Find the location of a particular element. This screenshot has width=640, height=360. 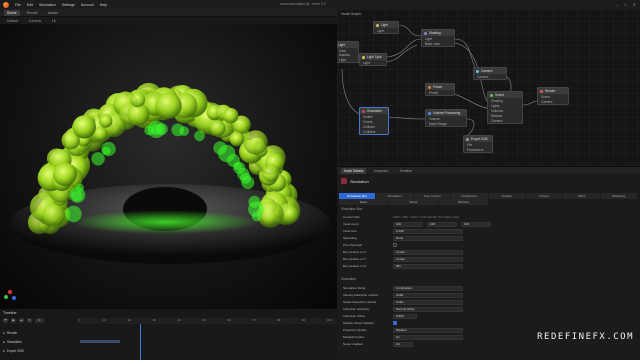

menu-file: File is located at coordinates (18, 5).